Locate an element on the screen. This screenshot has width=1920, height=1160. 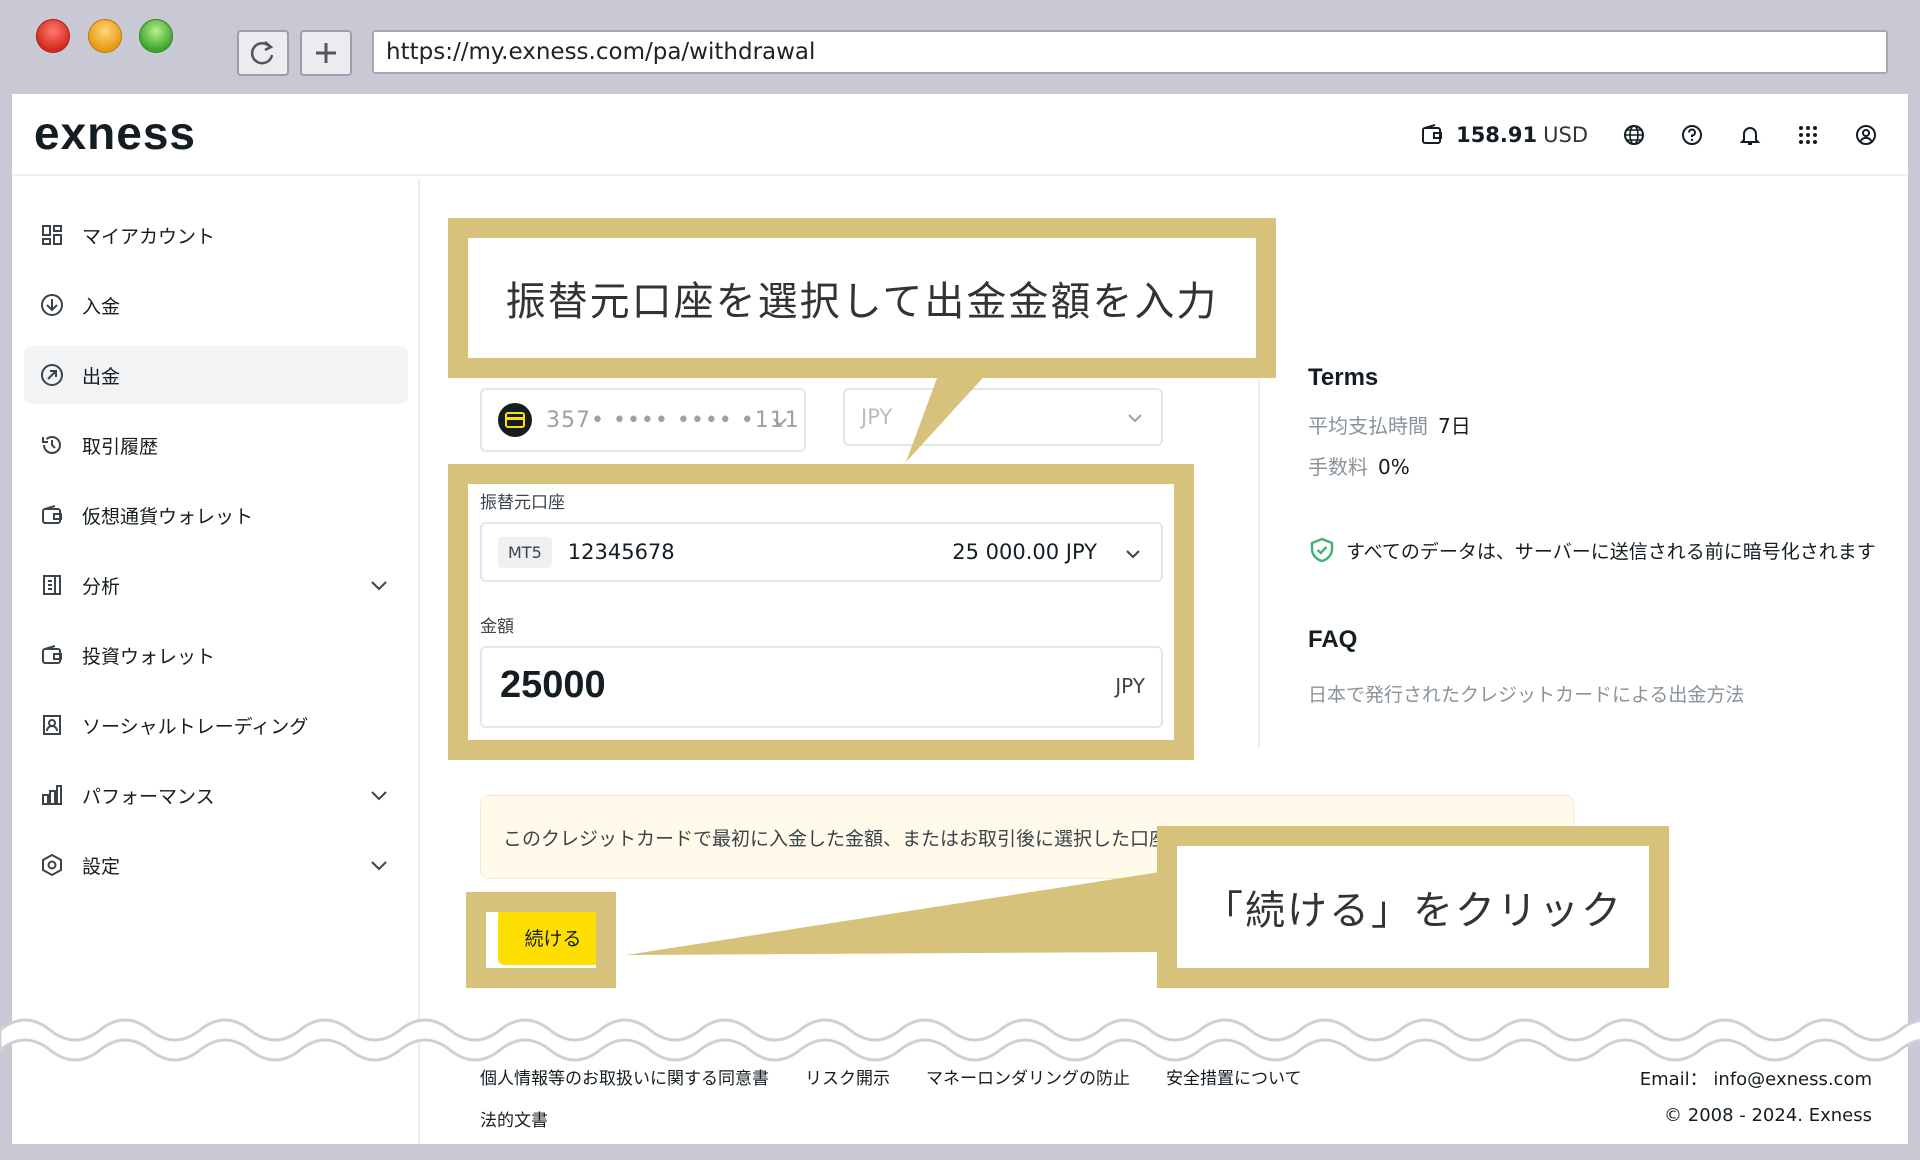
currency-select: JPY is located at coordinates (1003, 417).